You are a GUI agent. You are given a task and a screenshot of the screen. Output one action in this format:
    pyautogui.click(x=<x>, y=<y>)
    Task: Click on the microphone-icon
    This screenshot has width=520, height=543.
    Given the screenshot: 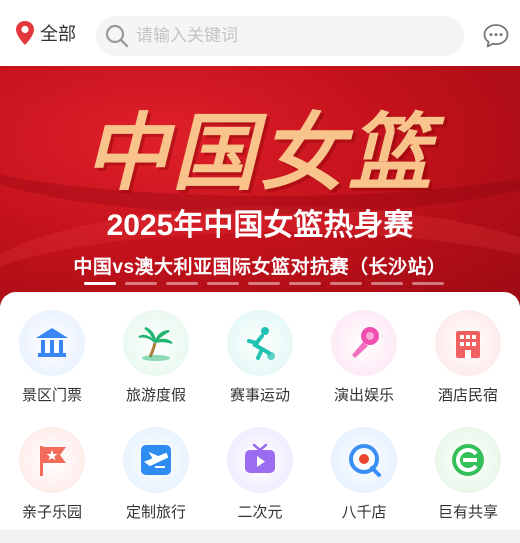 What is the action you would take?
    pyautogui.click(x=364, y=343)
    